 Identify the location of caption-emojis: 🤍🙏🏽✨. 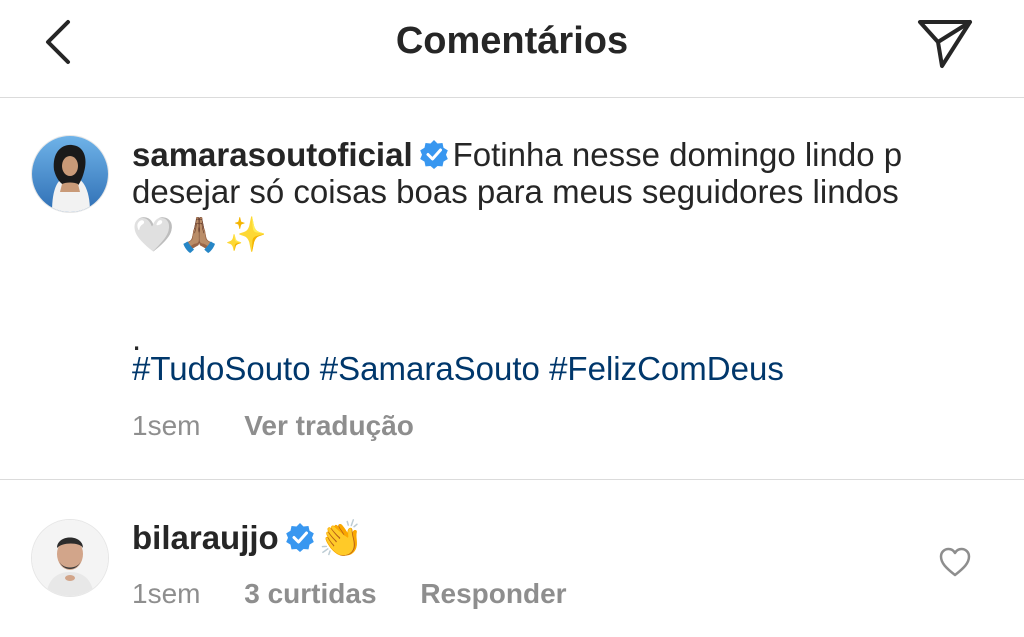
(202, 235).